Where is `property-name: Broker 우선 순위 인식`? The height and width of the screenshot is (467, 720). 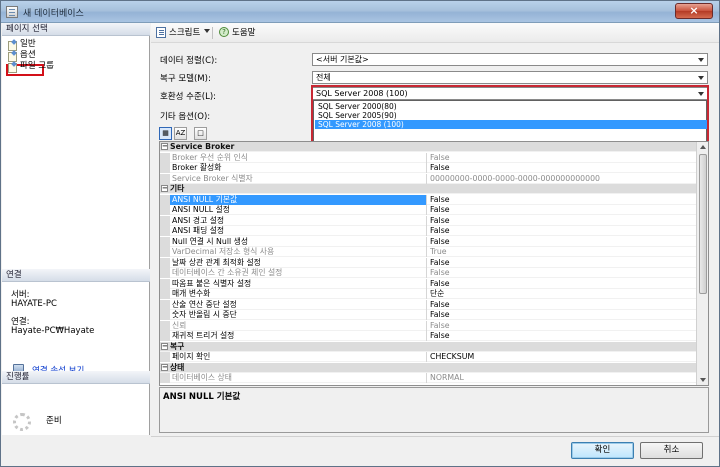 property-name: Broker 우선 순위 인식 is located at coordinates (210, 157).